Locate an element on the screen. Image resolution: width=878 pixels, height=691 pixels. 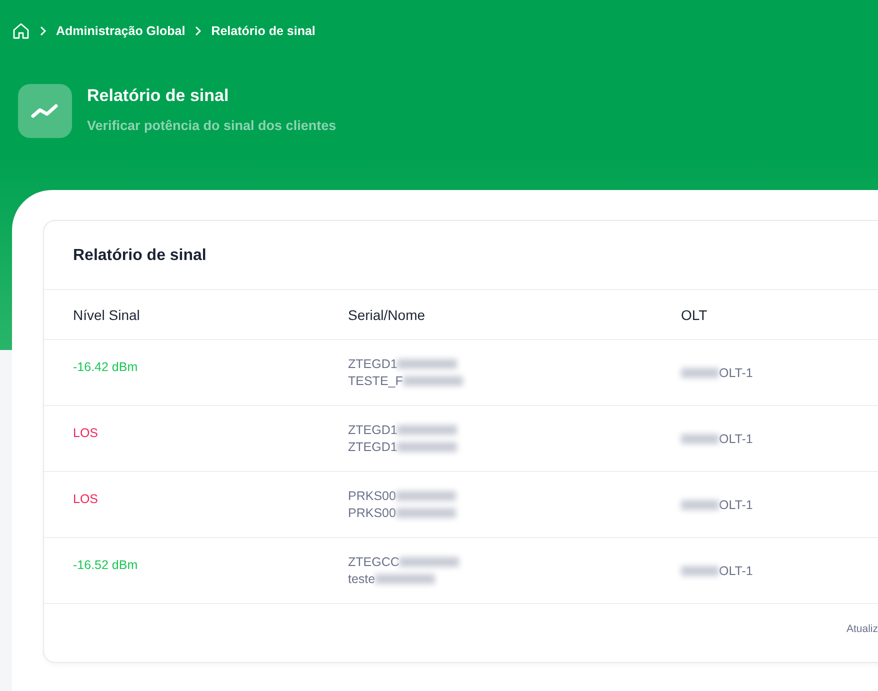
client-name: TESTE_F is located at coordinates (375, 381).